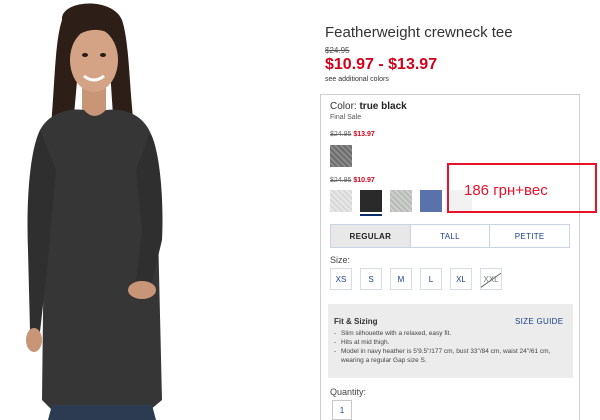 This screenshot has width=600, height=420. What do you see at coordinates (364, 180) in the screenshot?
I see `tier-sale-price: $10.97` at bounding box center [364, 180].